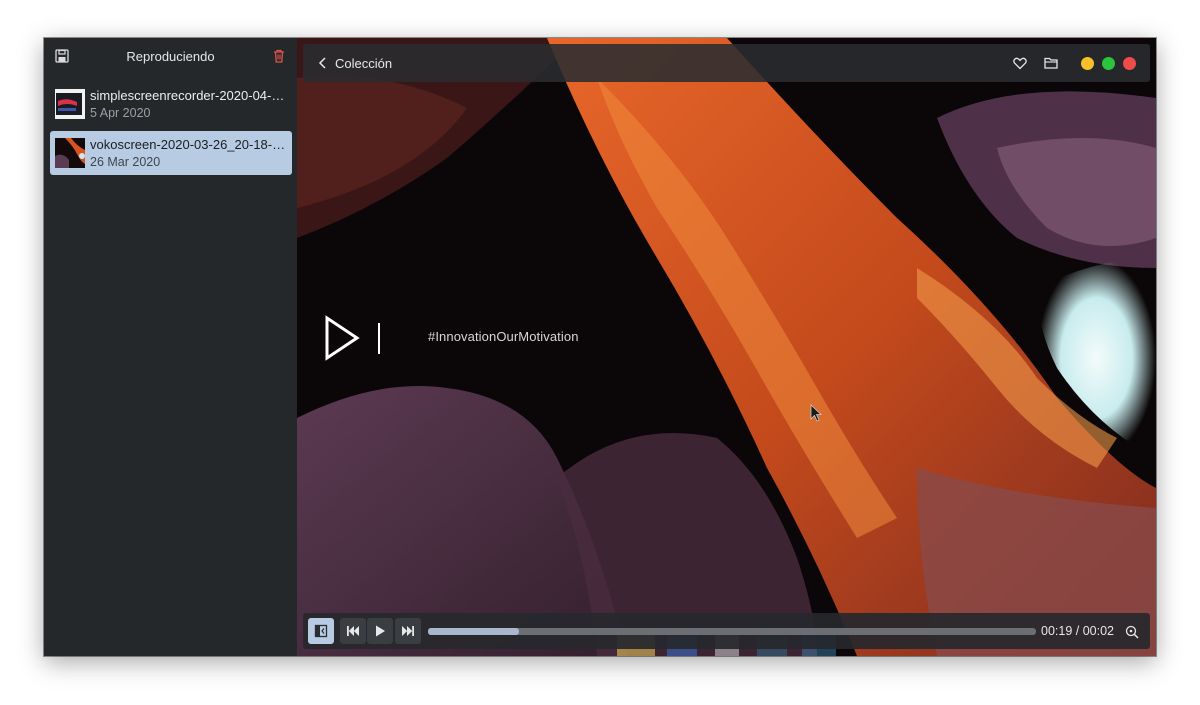  I want to click on skip-back-icon, so click(353, 631).